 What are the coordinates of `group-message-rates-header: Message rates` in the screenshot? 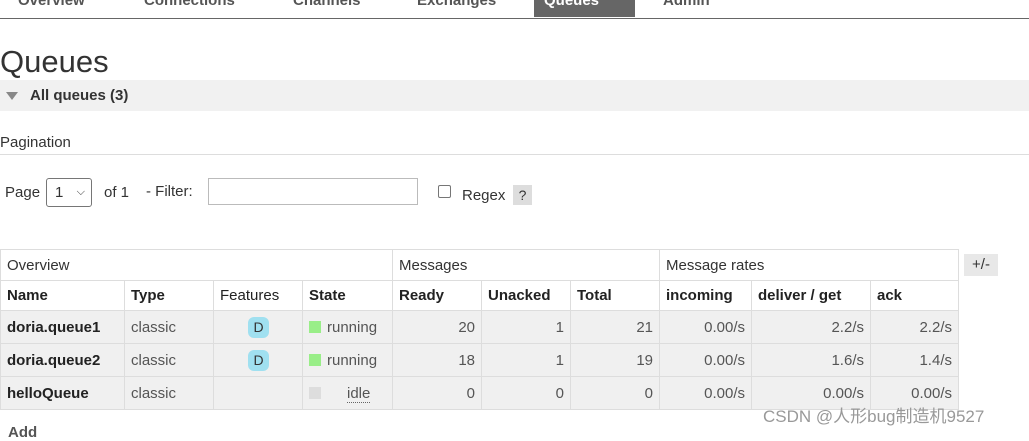 It's located at (809, 265).